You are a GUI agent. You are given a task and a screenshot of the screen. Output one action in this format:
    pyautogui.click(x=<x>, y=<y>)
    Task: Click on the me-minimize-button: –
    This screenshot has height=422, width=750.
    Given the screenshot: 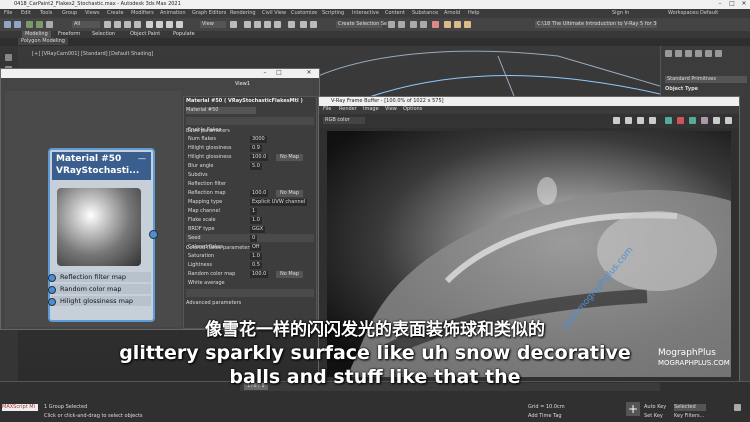 What is the action you would take?
    pyautogui.click(x=265, y=73)
    